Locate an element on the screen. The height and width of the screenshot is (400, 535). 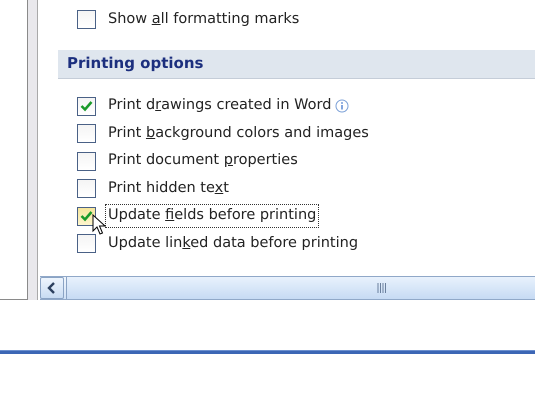
grip-icon is located at coordinates (382, 288).